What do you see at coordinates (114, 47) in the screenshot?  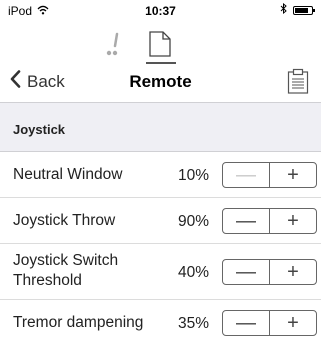 I see `joystick-tab-icon` at bounding box center [114, 47].